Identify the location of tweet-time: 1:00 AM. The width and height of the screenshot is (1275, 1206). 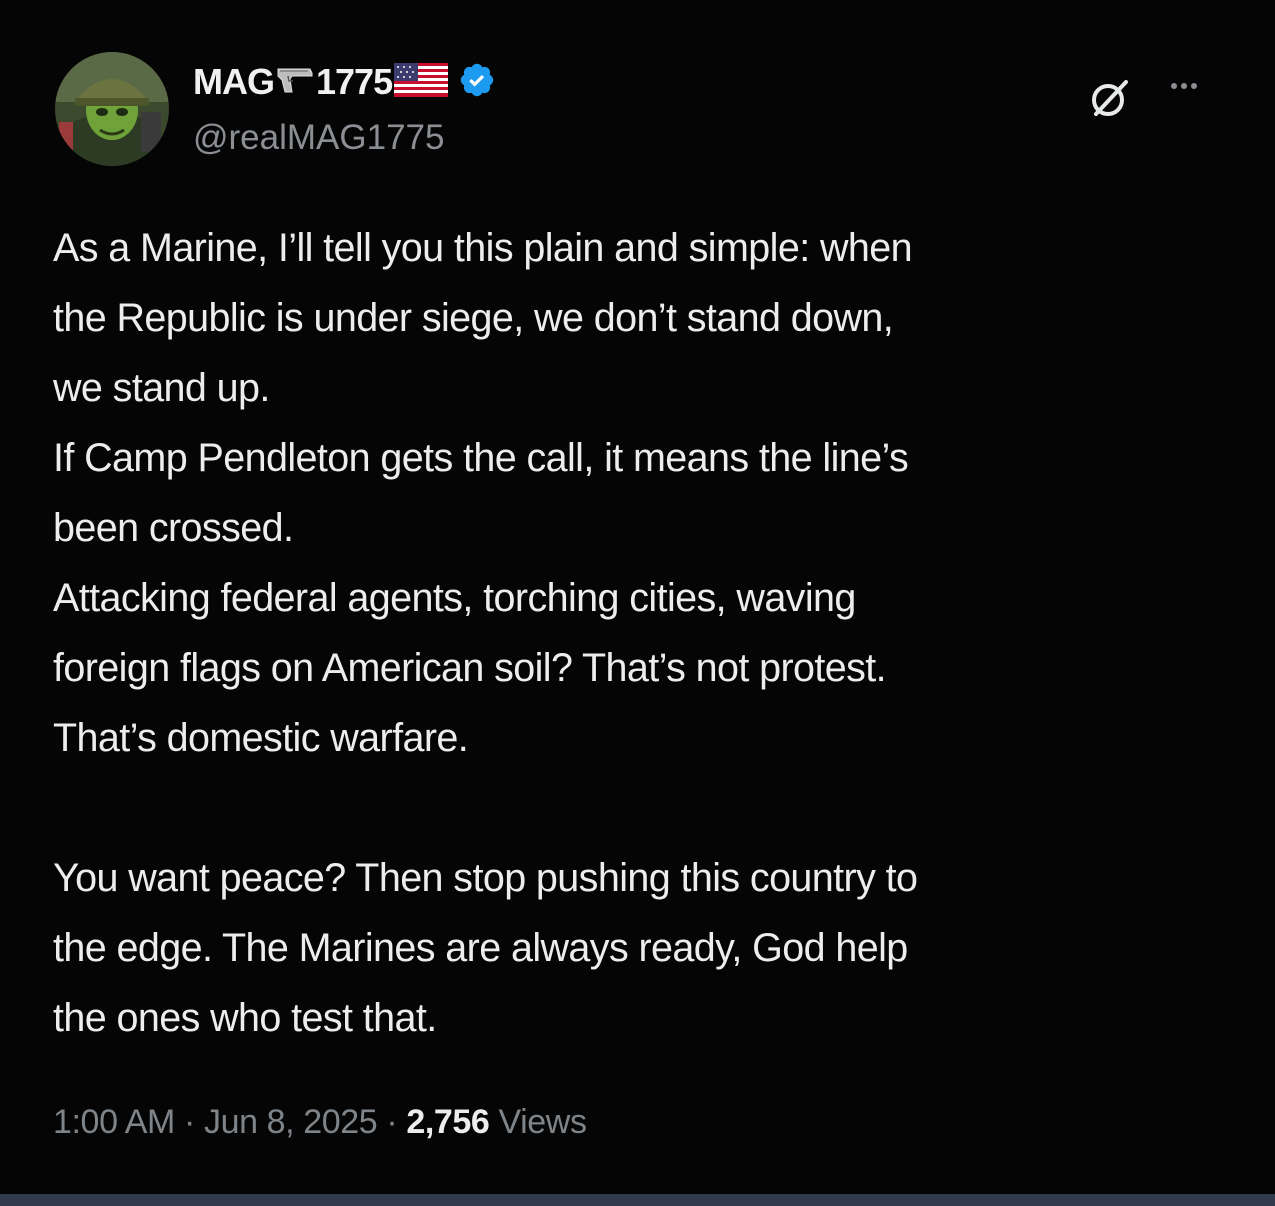
(114, 1122).